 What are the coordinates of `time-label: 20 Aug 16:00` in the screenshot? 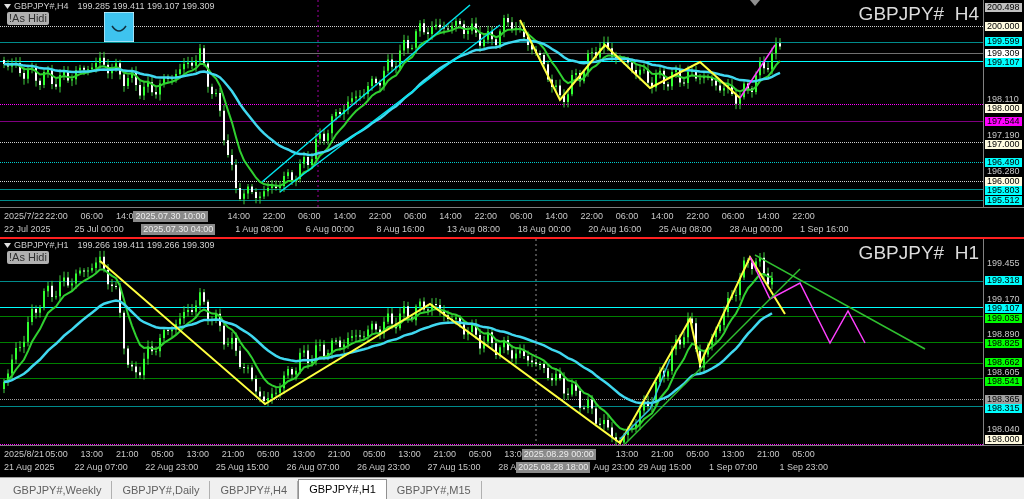 It's located at (615, 229).